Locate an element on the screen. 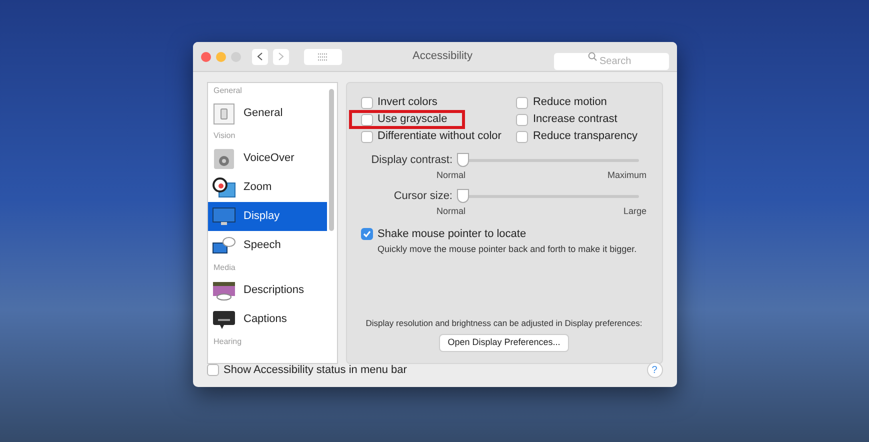 The image size is (869, 442). chevron-right-icon is located at coordinates (281, 56).